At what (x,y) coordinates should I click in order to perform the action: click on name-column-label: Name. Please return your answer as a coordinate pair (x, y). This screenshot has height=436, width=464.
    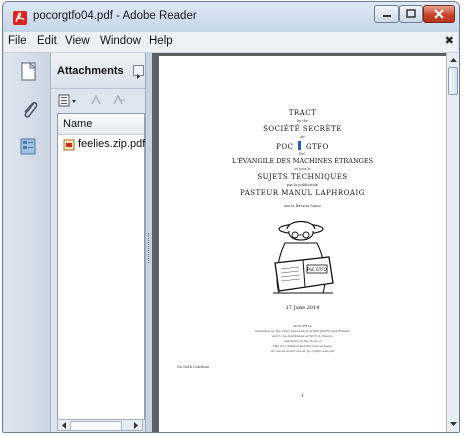
    Looking at the image, I should click on (78, 124).